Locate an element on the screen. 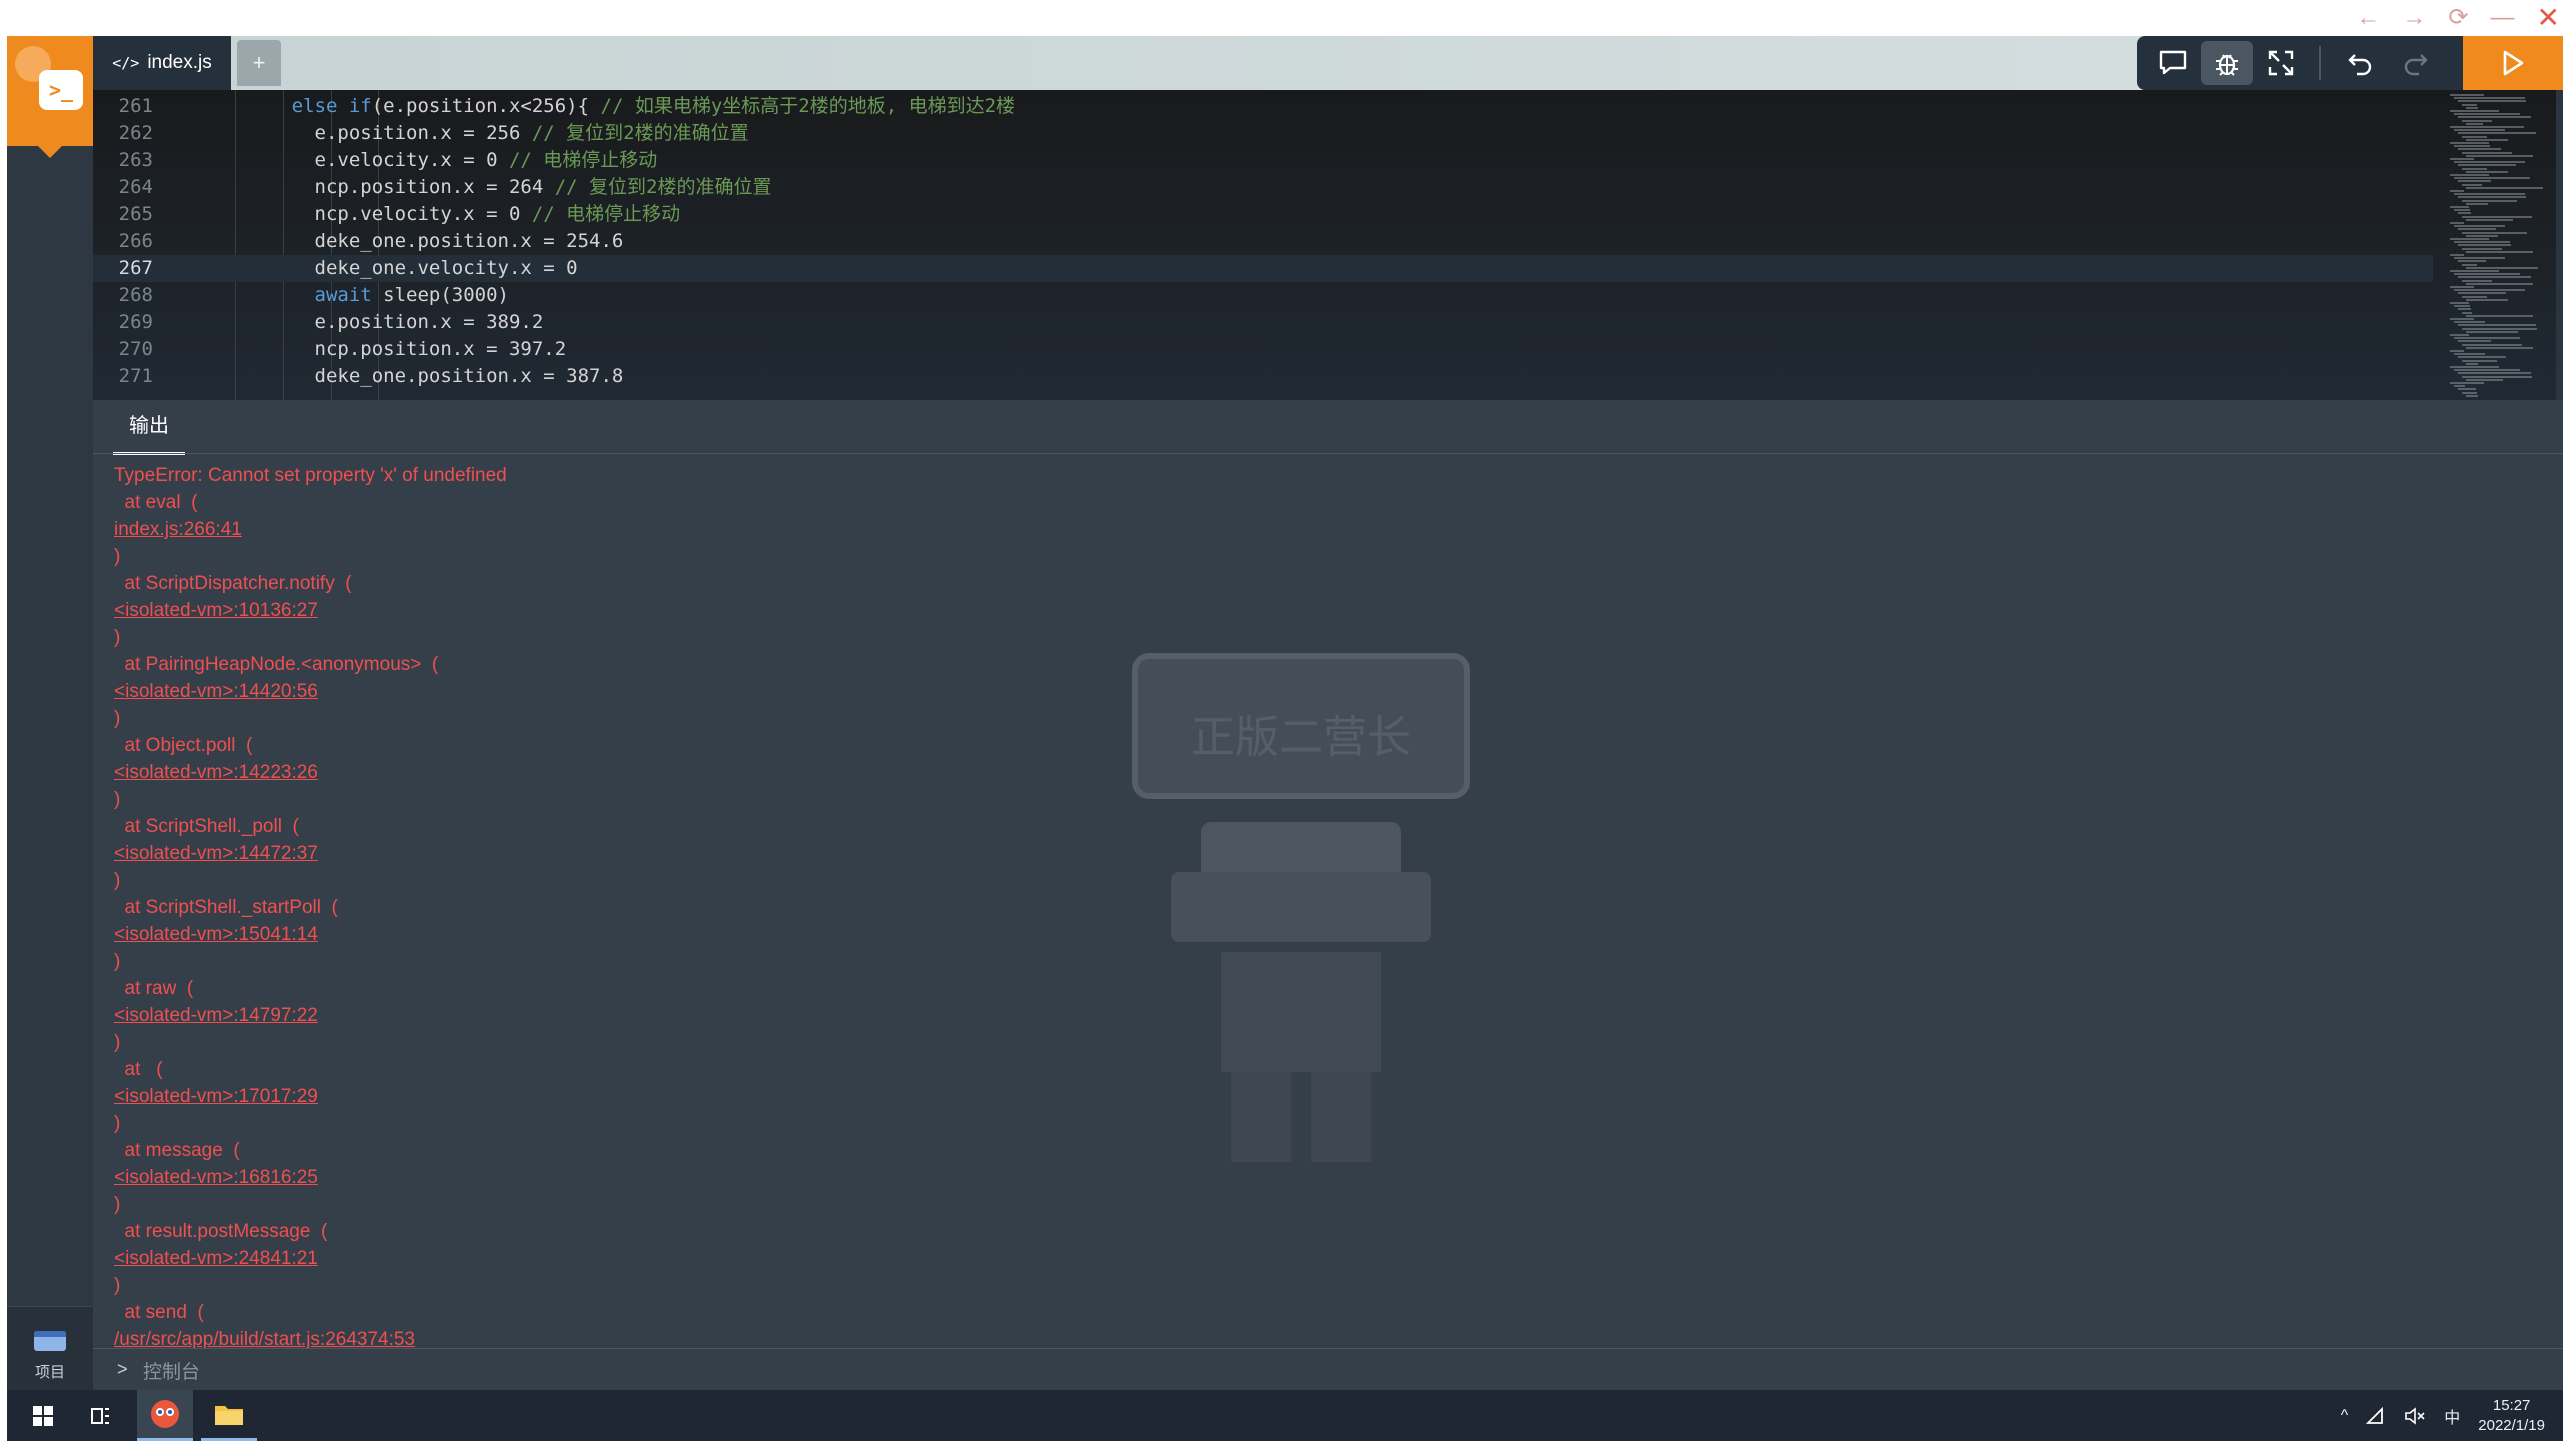 The width and height of the screenshot is (2570, 1441). os-taskbar: ^ 中 15:27 2022/1/19 is located at coordinates (1285, 1415).